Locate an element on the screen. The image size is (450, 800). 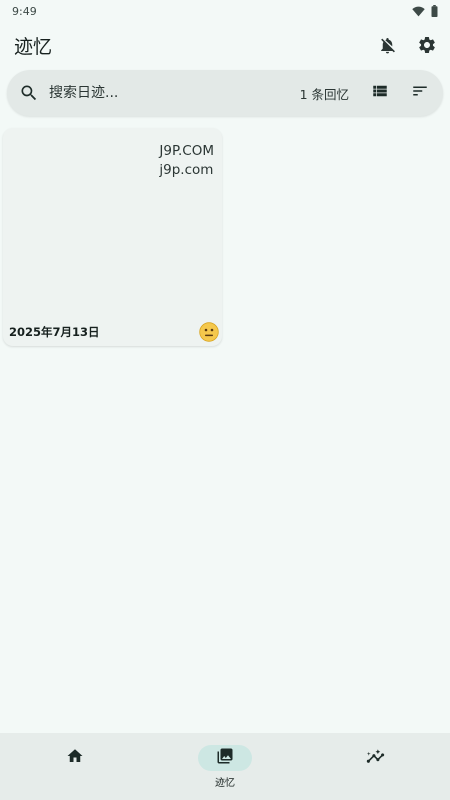
app-actions is located at coordinates (407, 45).